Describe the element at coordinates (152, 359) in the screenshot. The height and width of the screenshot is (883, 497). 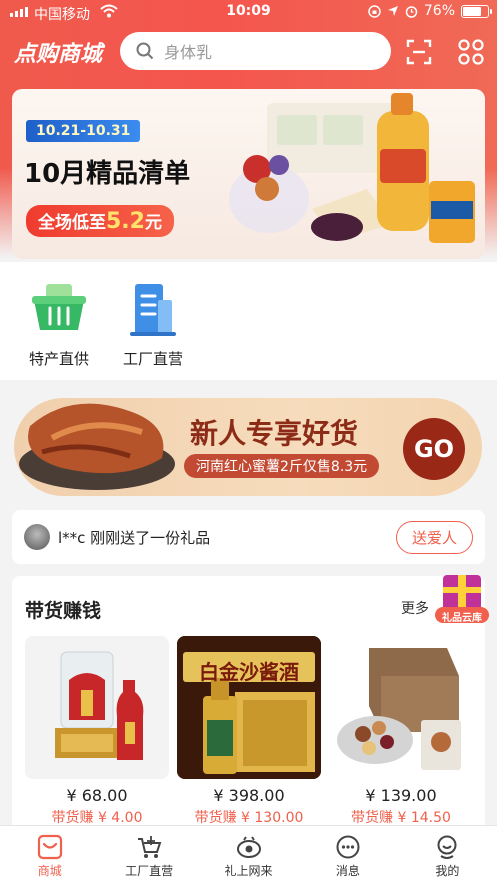
I see `category-label: 工厂直营` at that location.